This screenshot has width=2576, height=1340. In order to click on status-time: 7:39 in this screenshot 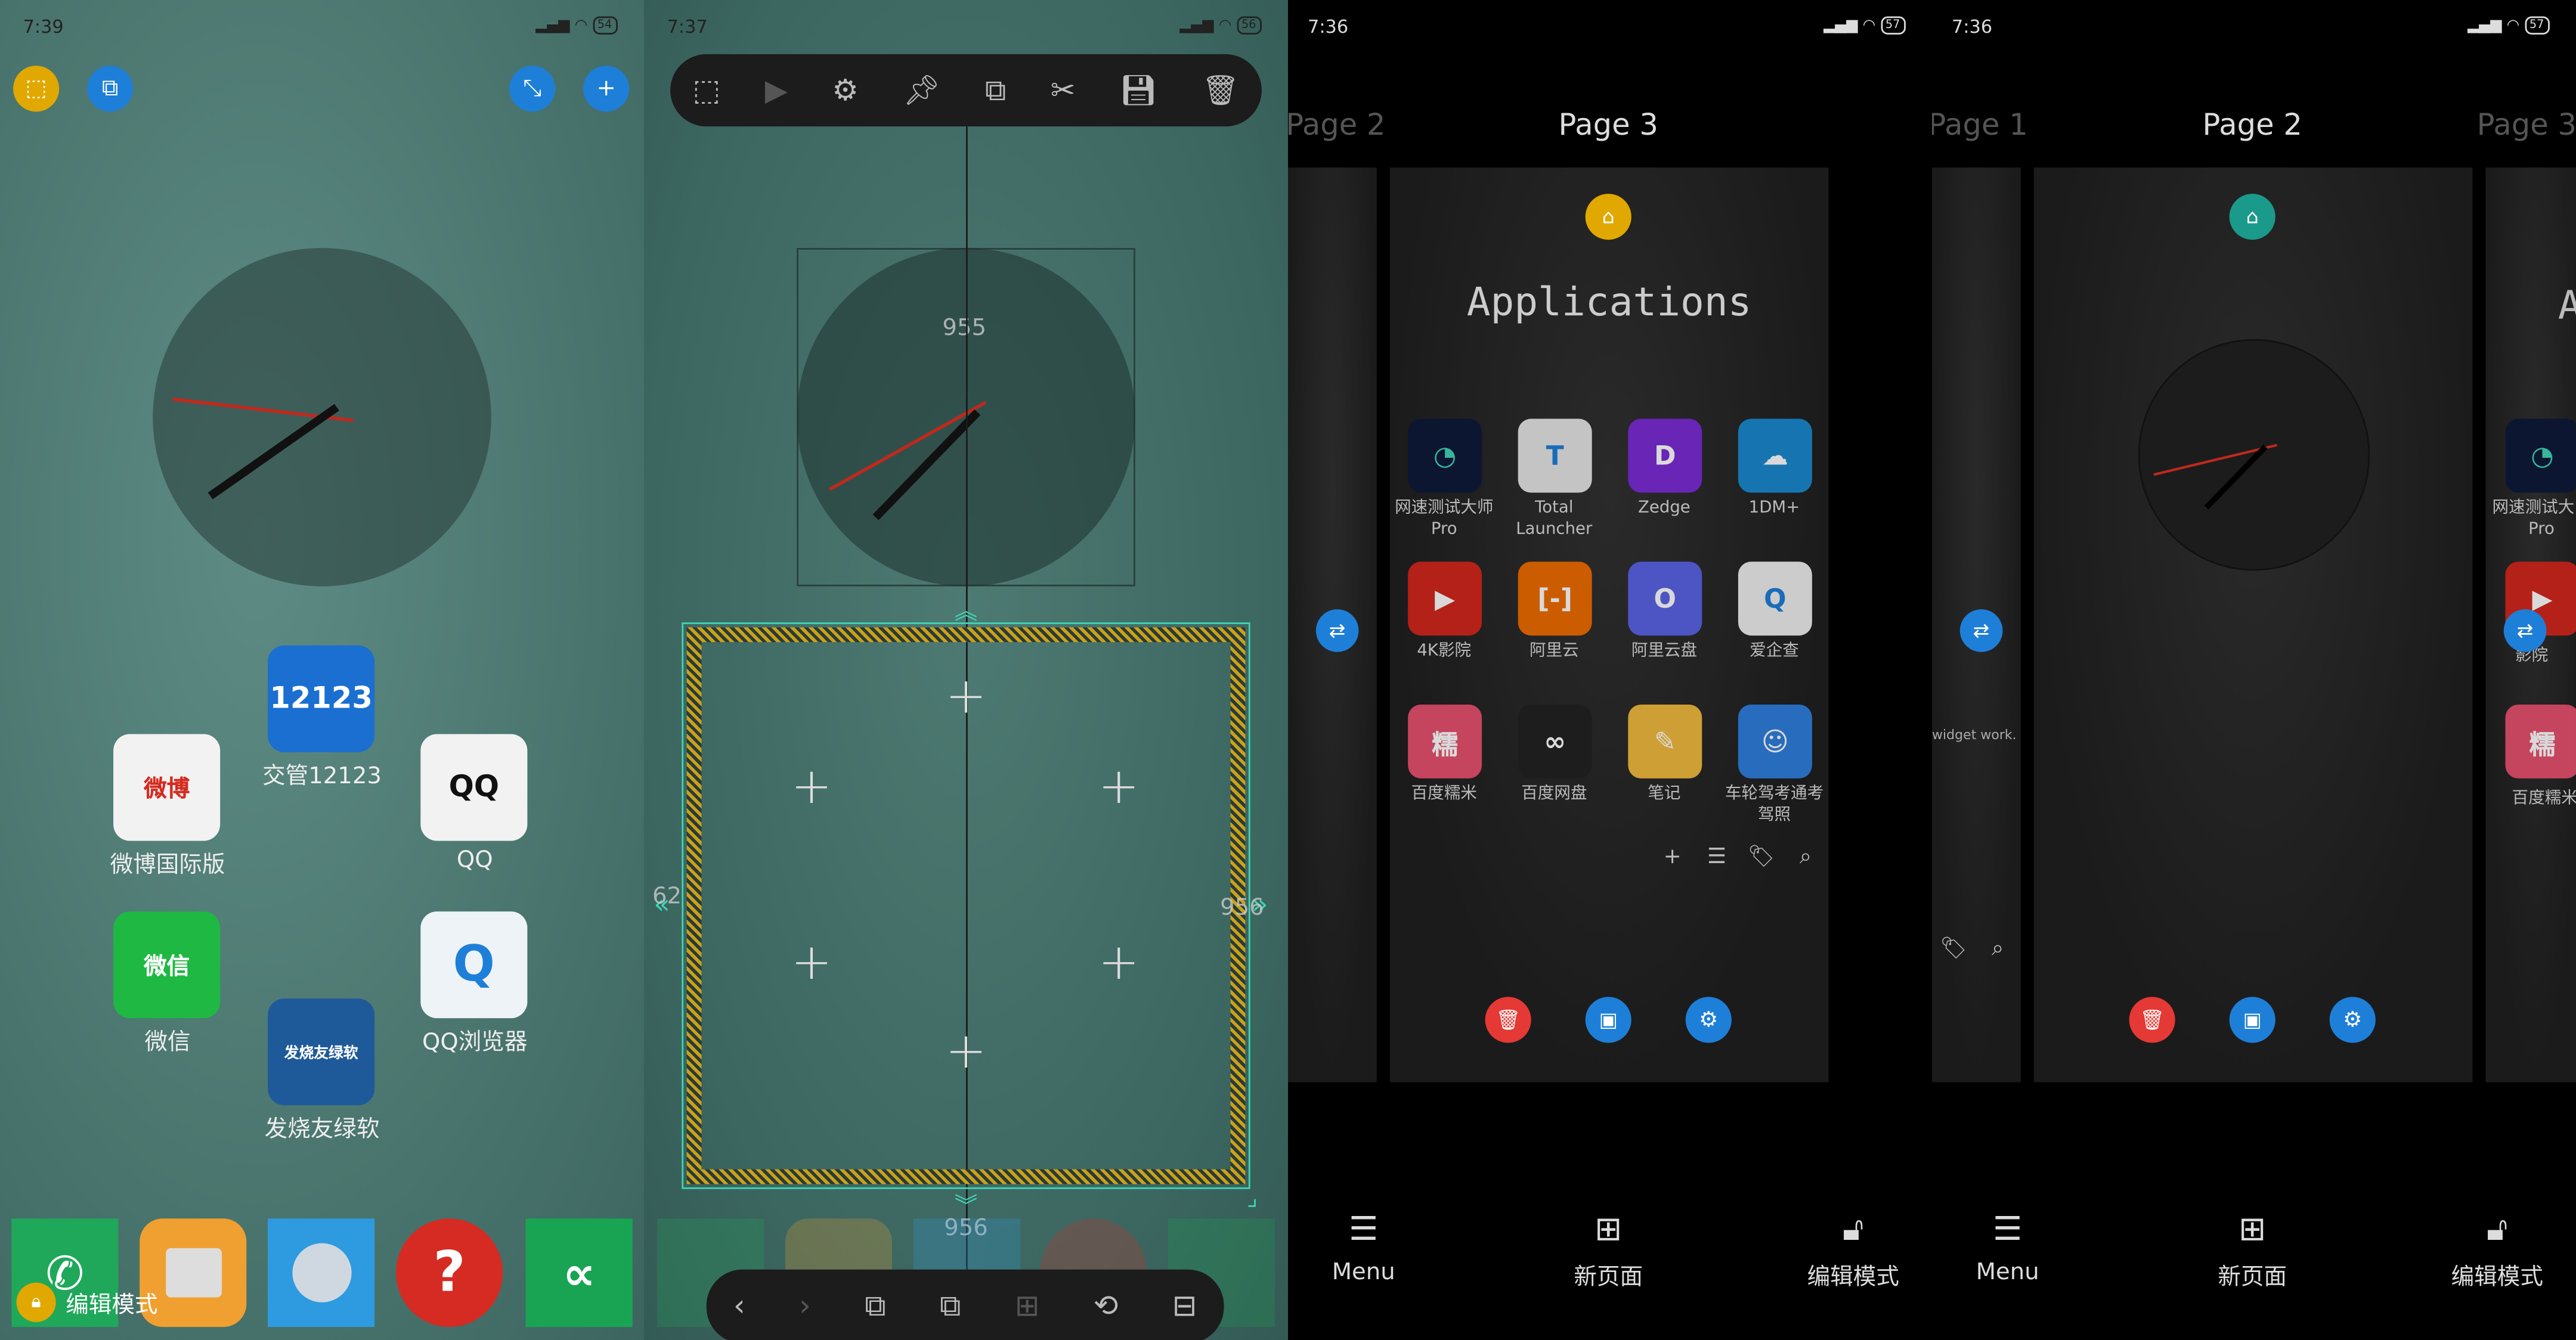, I will do `click(43, 27)`.